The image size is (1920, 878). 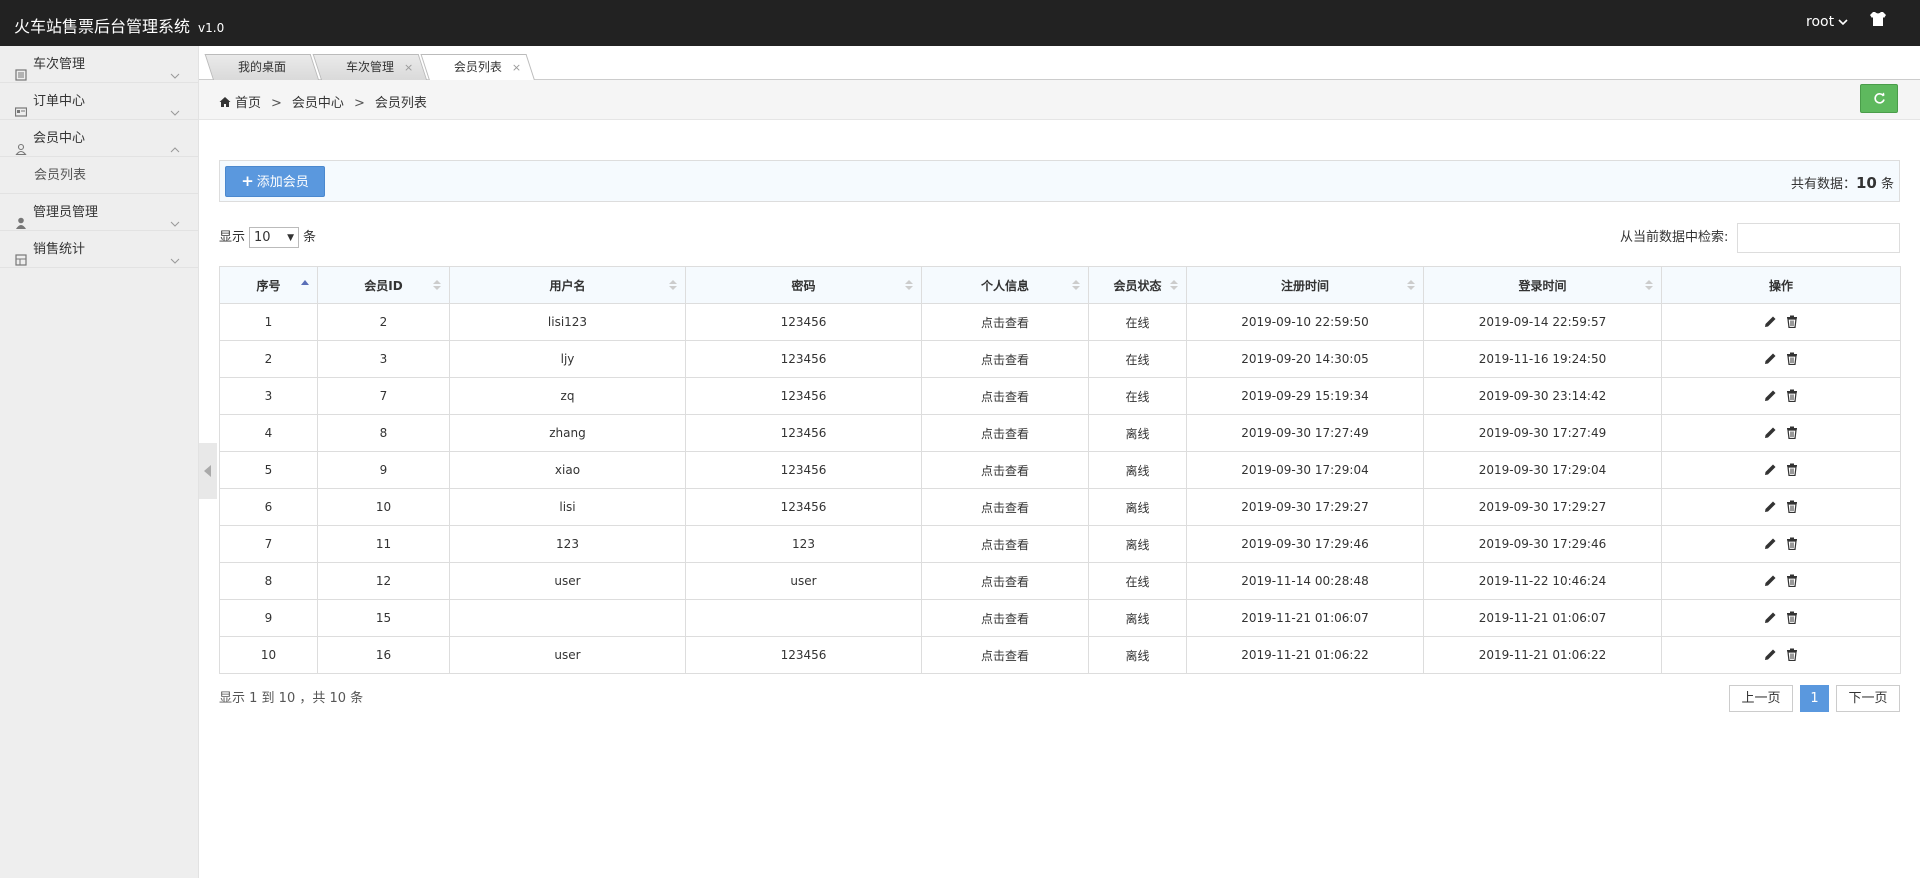 I want to click on column-header-password: 密码, so click(x=803, y=285).